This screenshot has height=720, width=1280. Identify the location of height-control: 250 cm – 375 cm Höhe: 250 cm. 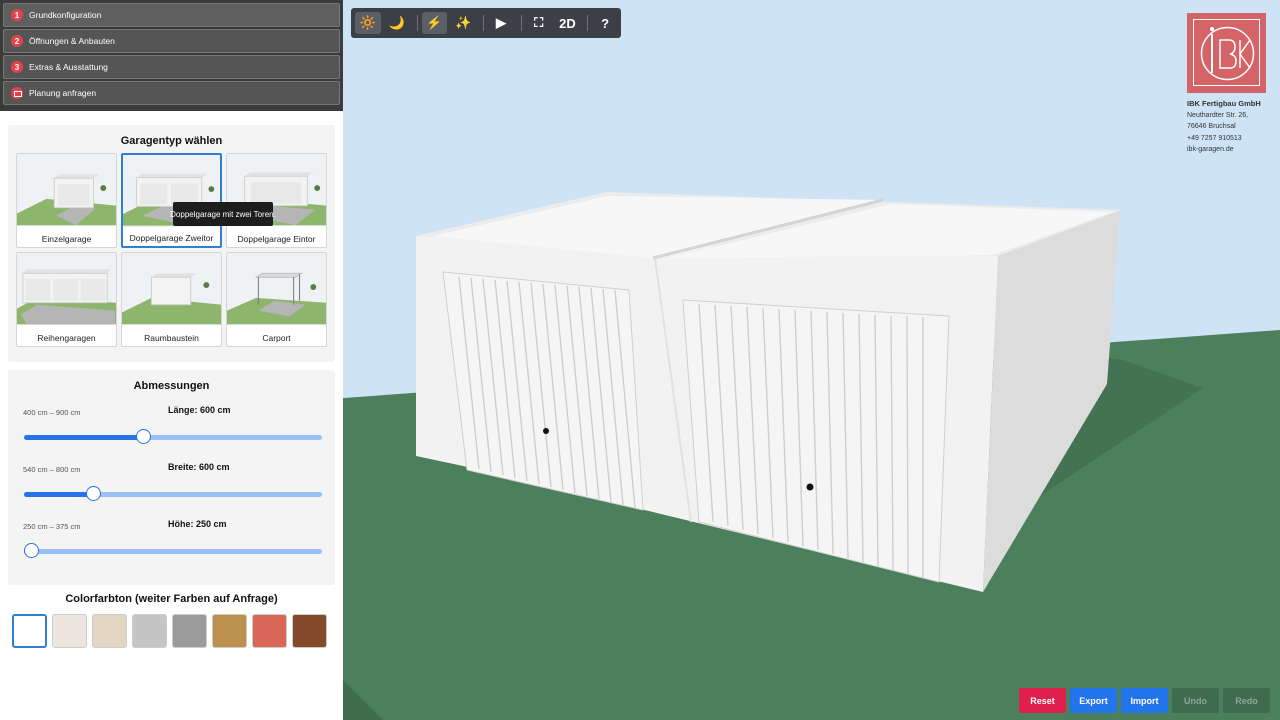
(171, 548).